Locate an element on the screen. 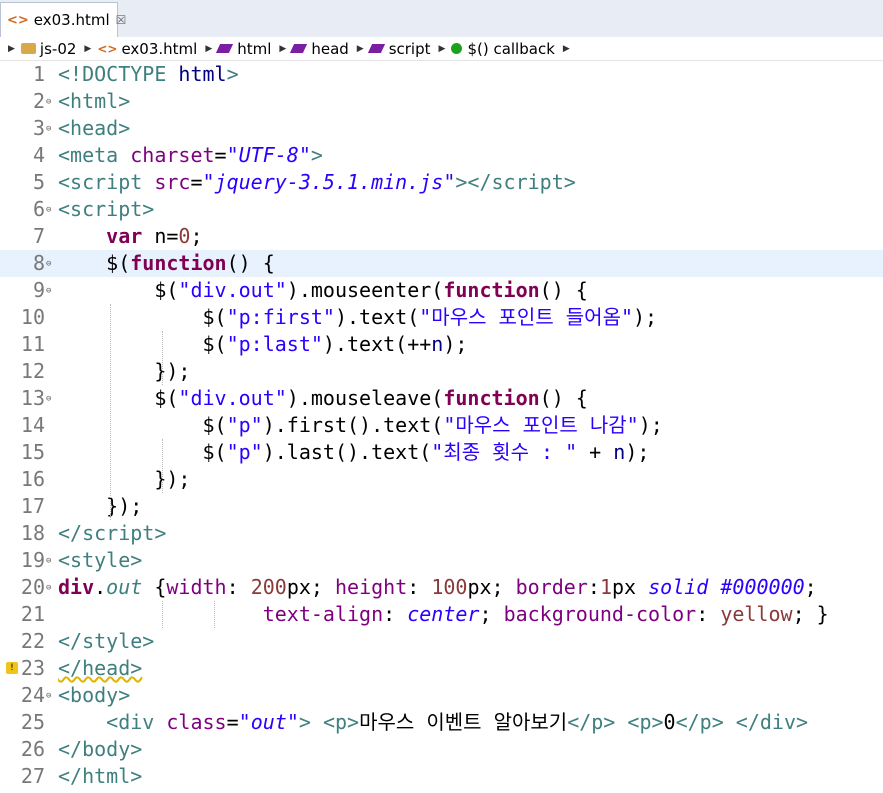 Image resolution: width=883 pixels, height=793 pixels. function-icon is located at coordinates (457, 48).